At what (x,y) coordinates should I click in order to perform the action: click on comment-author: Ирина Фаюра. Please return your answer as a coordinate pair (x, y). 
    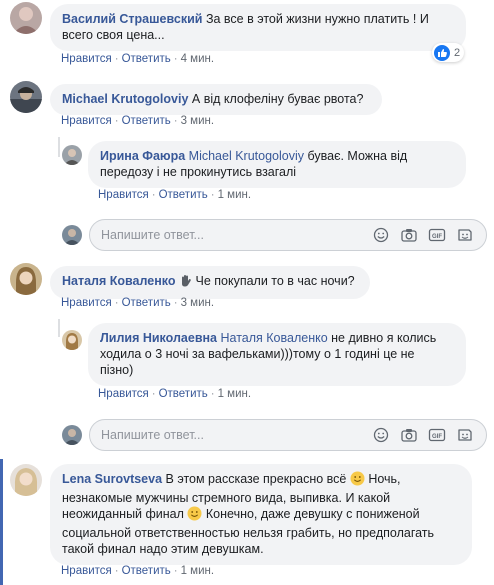
    Looking at the image, I should click on (142, 156).